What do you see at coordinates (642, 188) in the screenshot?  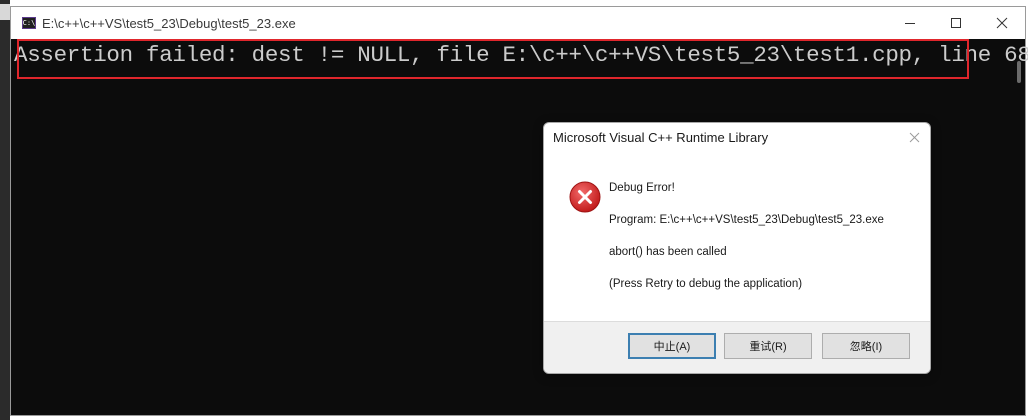 I see `error-heading: Debug Error!` at bounding box center [642, 188].